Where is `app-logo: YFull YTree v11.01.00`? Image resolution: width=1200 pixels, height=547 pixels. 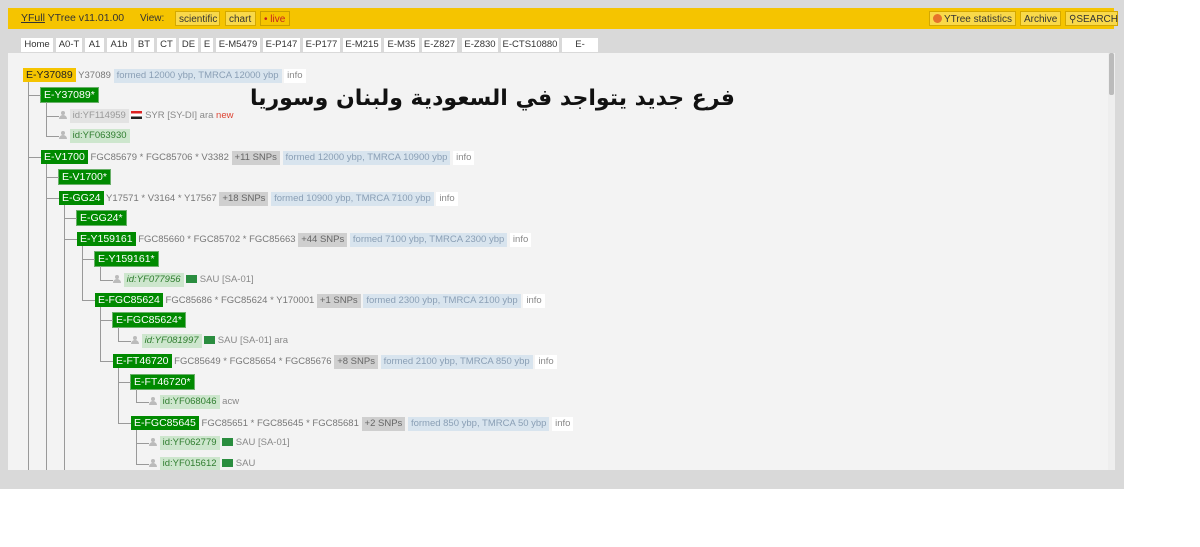
app-logo: YFull YTree v11.01.00 is located at coordinates (72, 18).